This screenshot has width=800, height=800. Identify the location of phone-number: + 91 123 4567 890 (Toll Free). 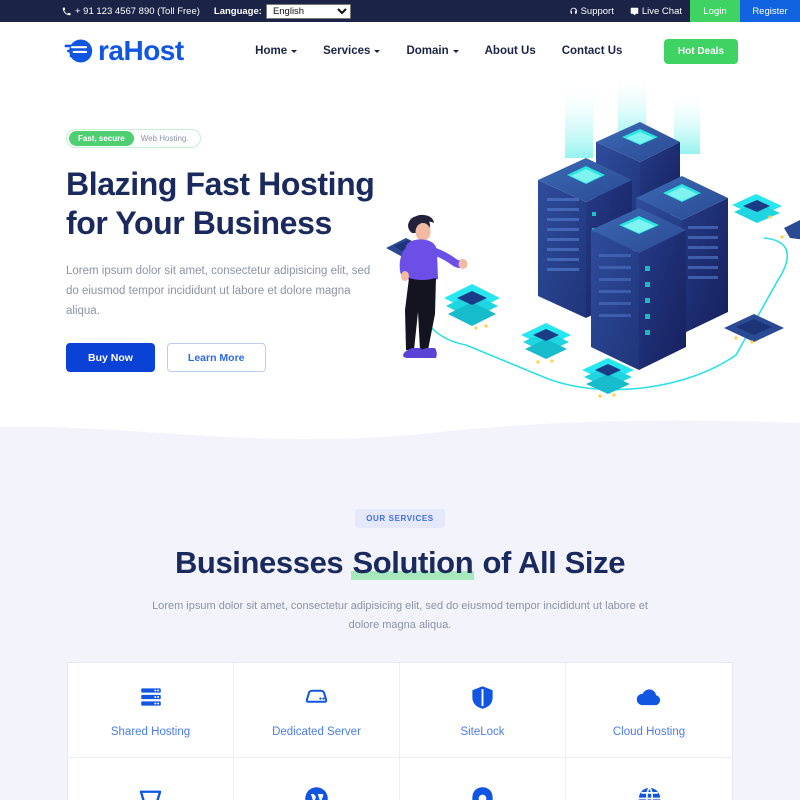
(131, 11).